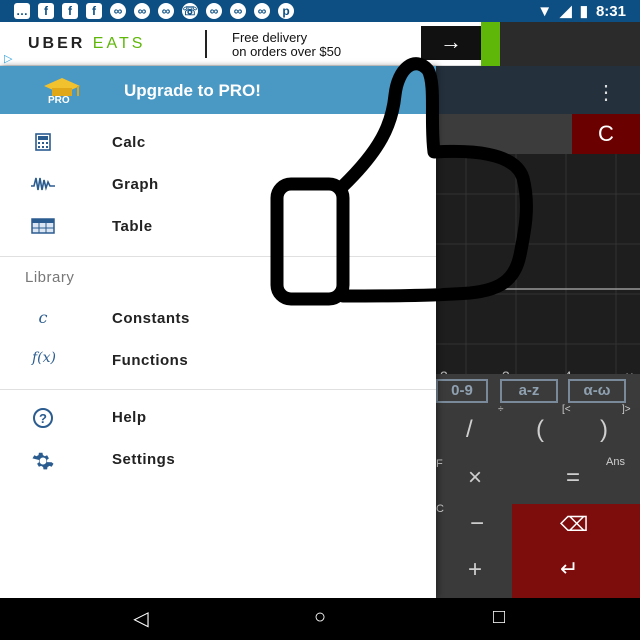  Describe the element at coordinates (615, 462) in the screenshot. I see `key-hint: Ans` at that location.